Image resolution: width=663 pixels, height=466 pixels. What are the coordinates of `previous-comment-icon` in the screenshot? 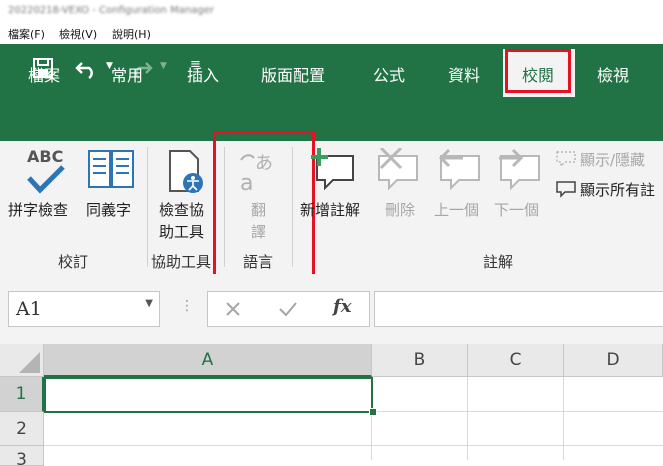 It's located at (459, 169).